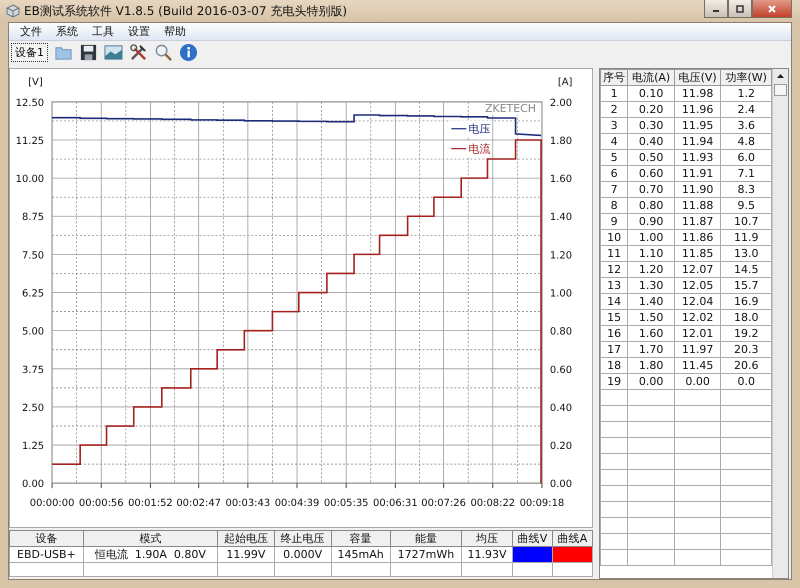  Describe the element at coordinates (31, 31) in the screenshot. I see `menu-item: 文件` at that location.